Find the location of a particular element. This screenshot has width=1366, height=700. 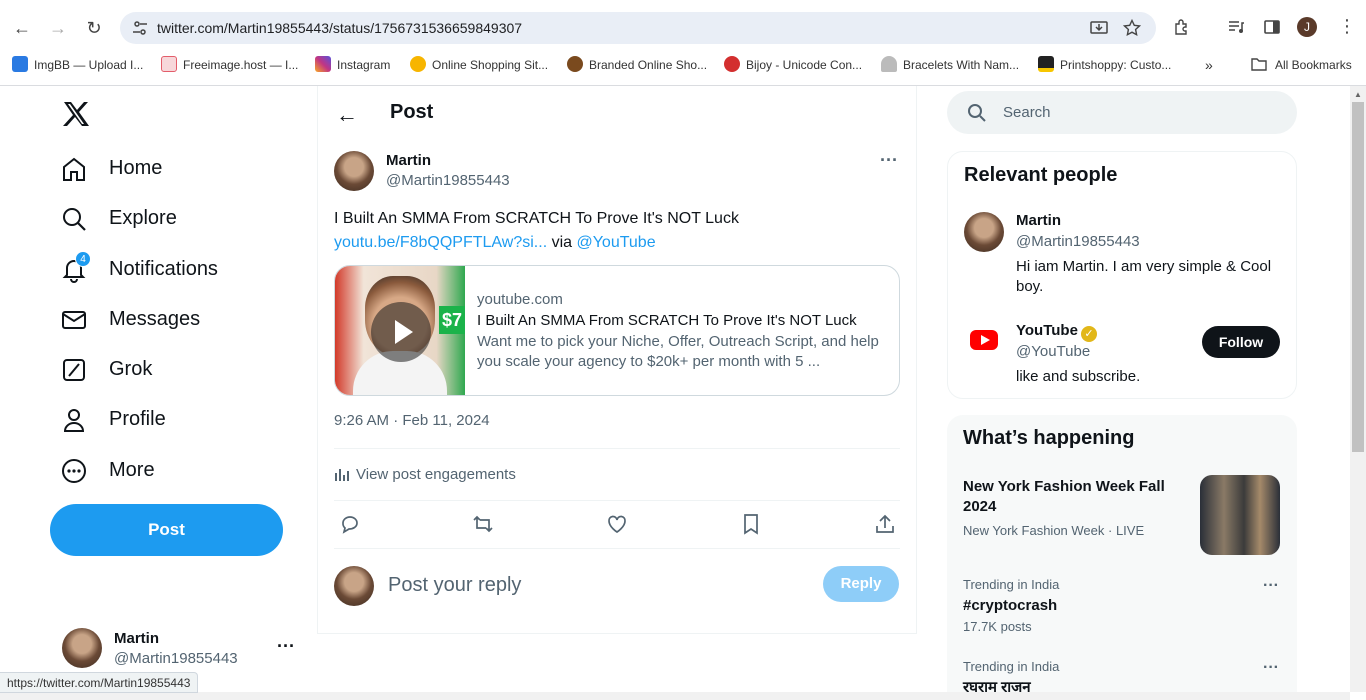

shop-favicon-icon is located at coordinates (418, 64).